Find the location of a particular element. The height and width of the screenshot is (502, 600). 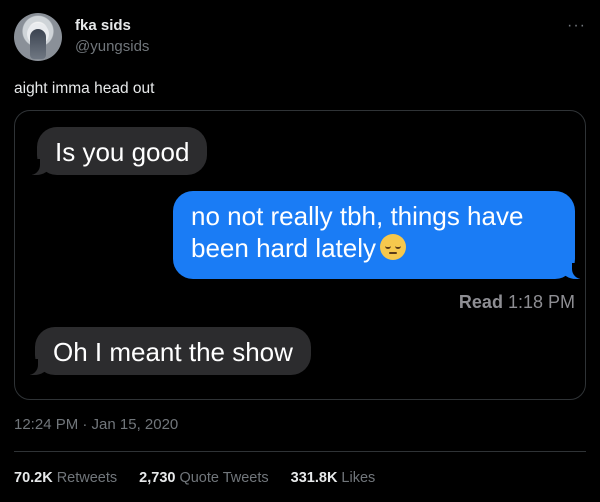

message-text: Oh I meant the show is located at coordinates (173, 352).